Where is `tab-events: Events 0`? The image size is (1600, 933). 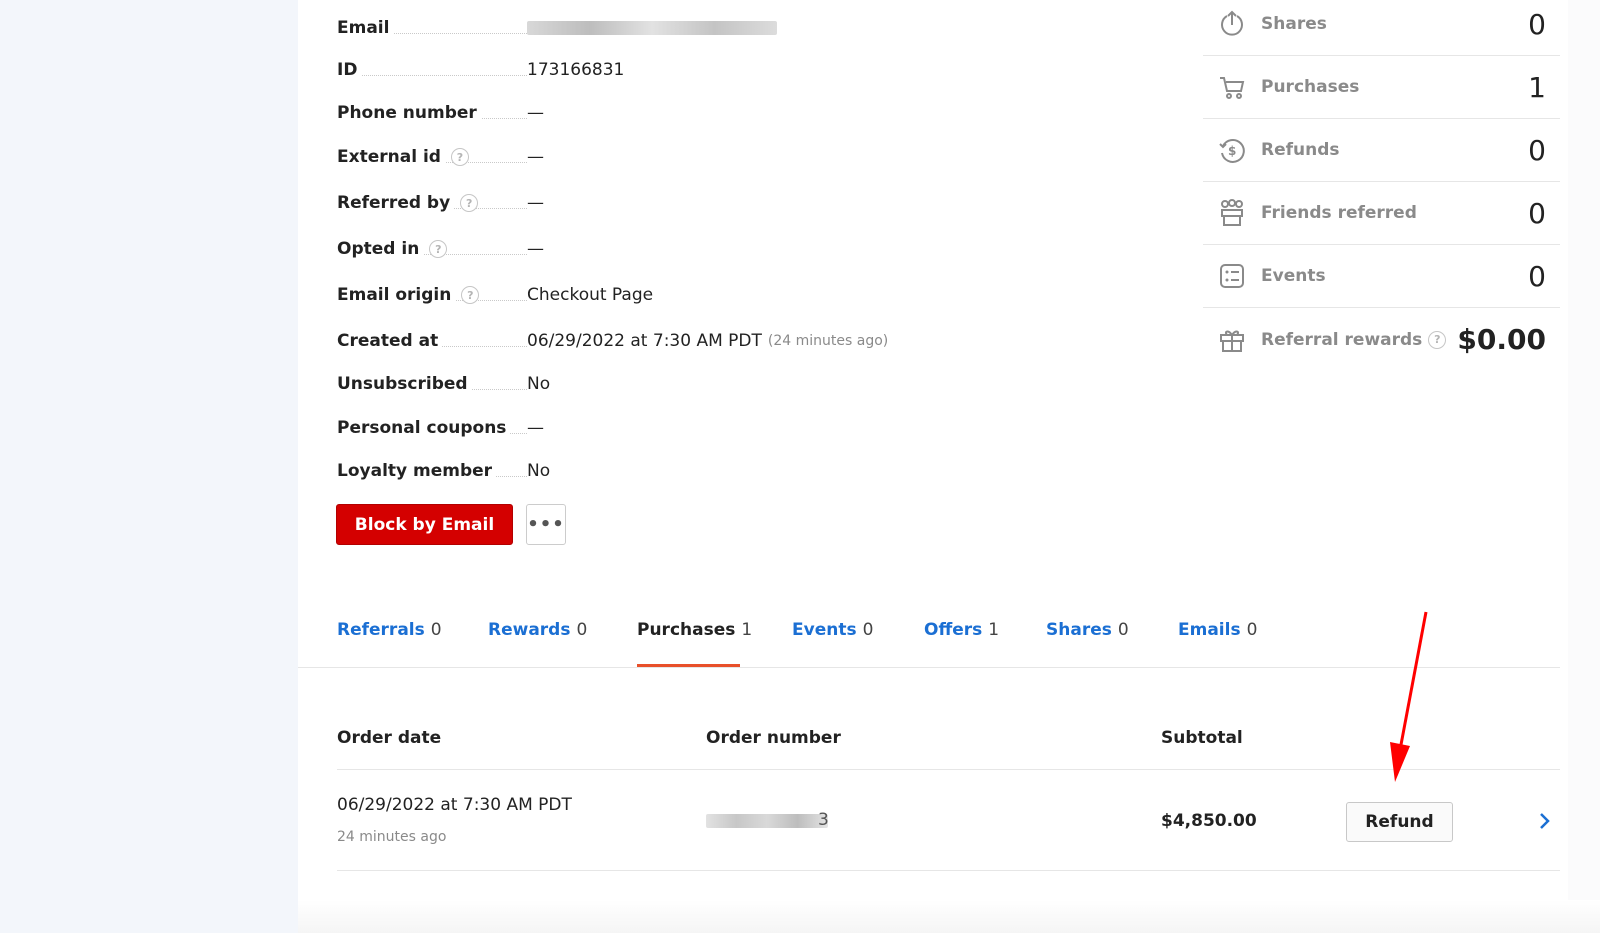
tab-events: Events 0 is located at coordinates (832, 630).